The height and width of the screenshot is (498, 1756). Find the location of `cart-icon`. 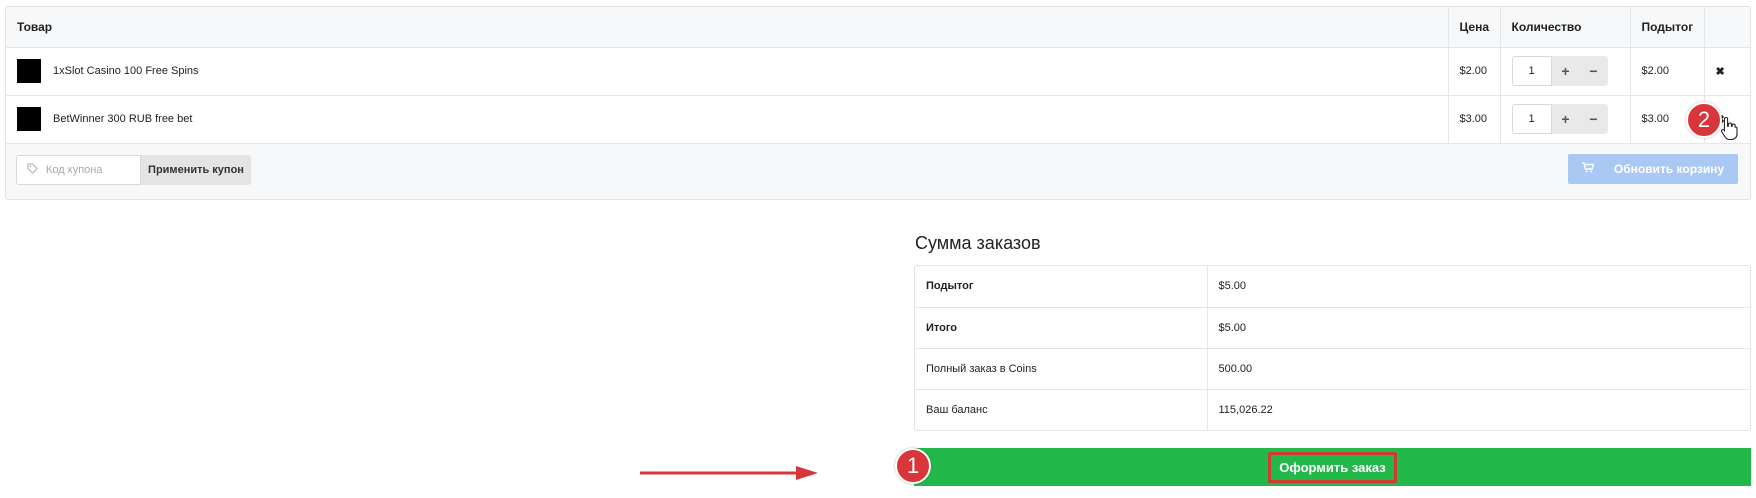

cart-icon is located at coordinates (1588, 169).